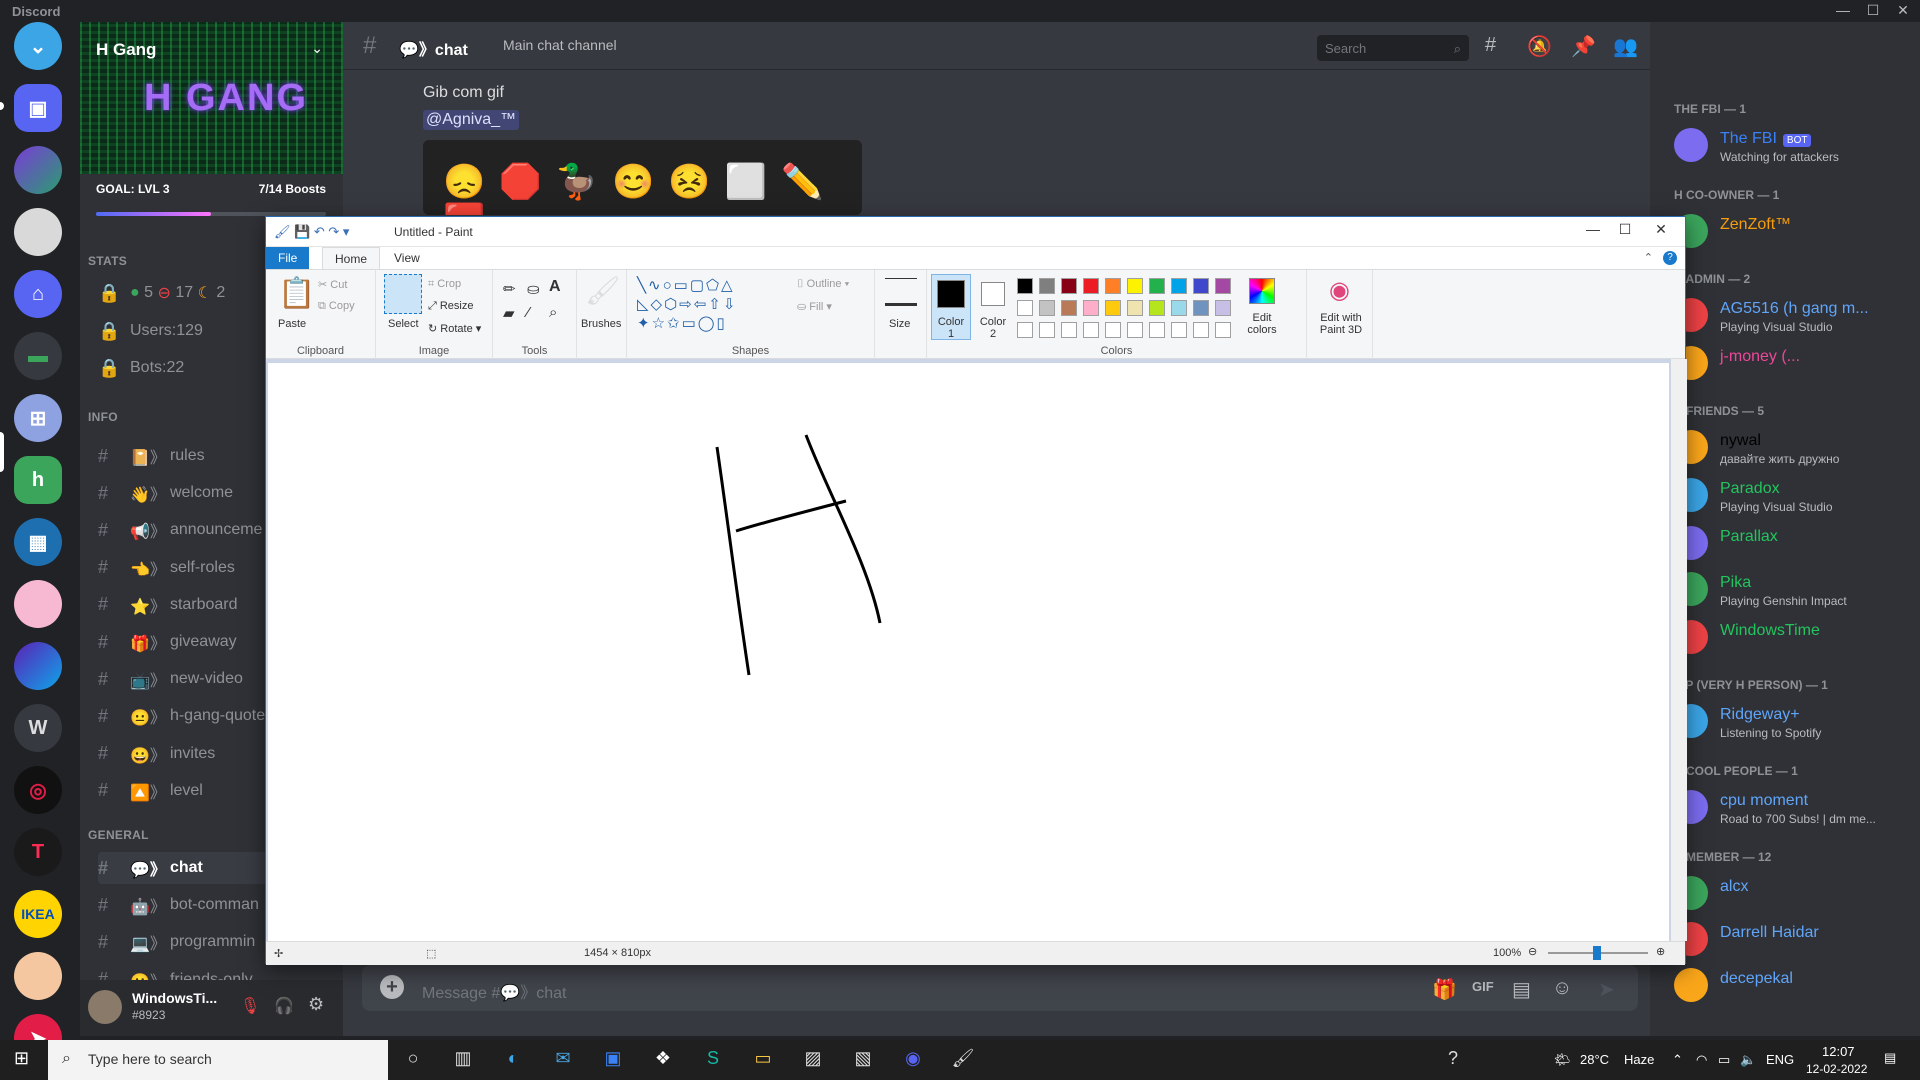 Image resolution: width=1920 pixels, height=1080 pixels. What do you see at coordinates (1677, 1060) in the screenshot?
I see `tray-chevron-icon: ⌃` at bounding box center [1677, 1060].